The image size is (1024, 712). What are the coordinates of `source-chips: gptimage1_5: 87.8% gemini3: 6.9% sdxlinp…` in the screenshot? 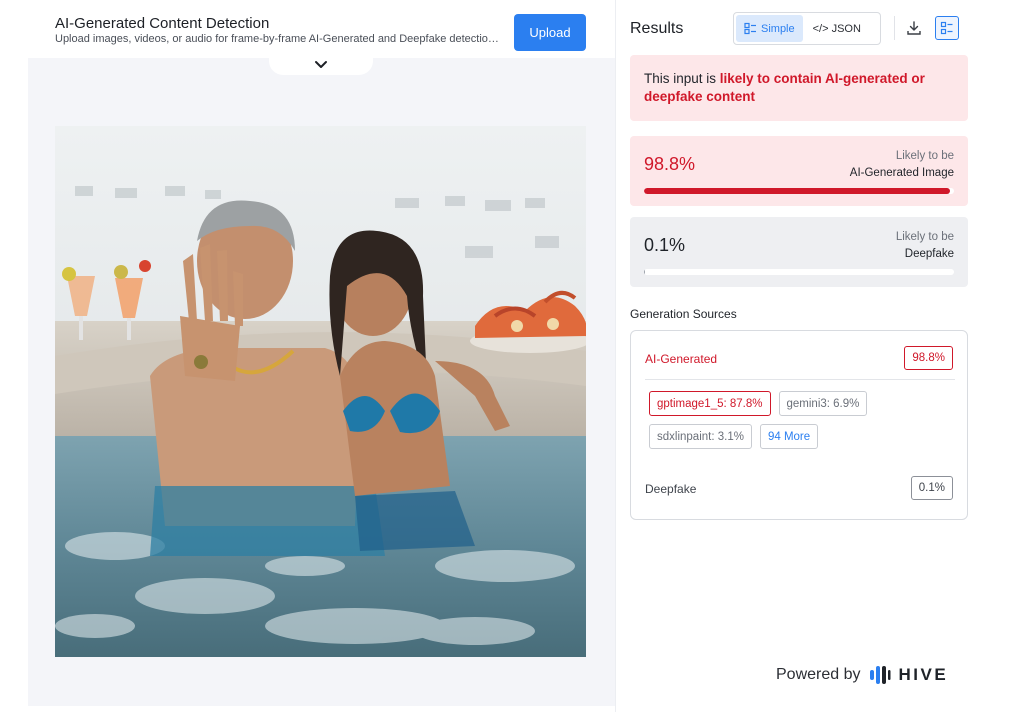 It's located at (799, 420).